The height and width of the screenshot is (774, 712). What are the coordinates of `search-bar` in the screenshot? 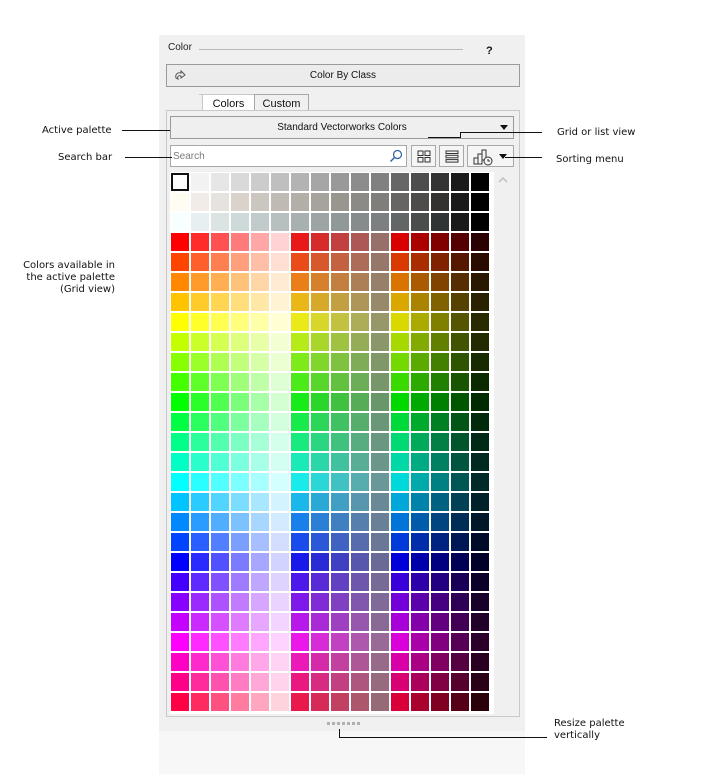 It's located at (288, 156).